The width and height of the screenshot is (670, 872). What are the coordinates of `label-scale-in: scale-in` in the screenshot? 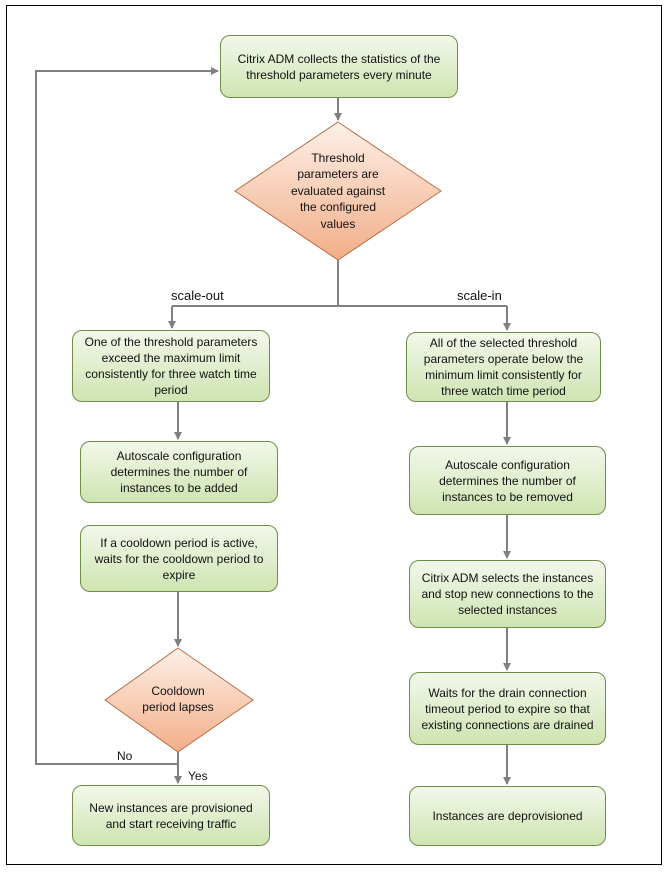 It's located at (479, 295).